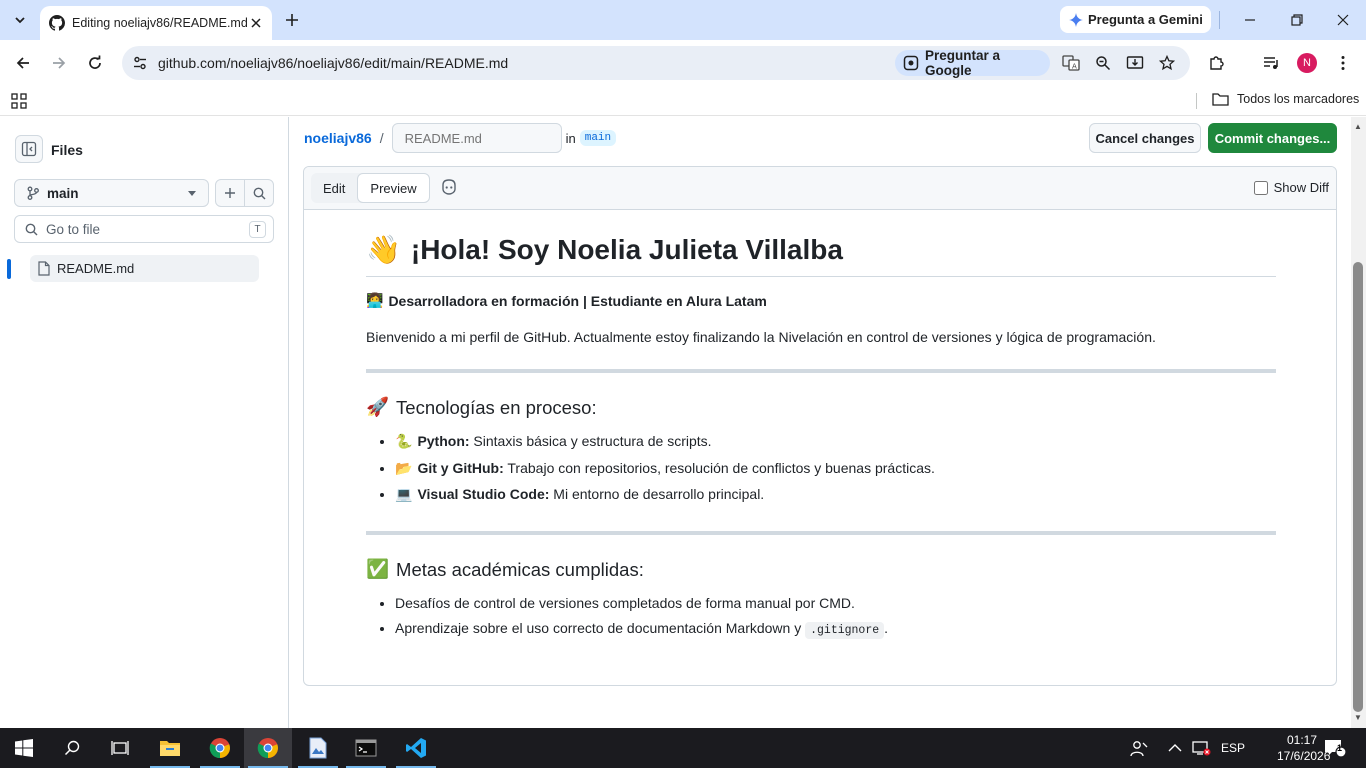 This screenshot has width=1366, height=768. I want to click on reload-icon, so click(95, 62).